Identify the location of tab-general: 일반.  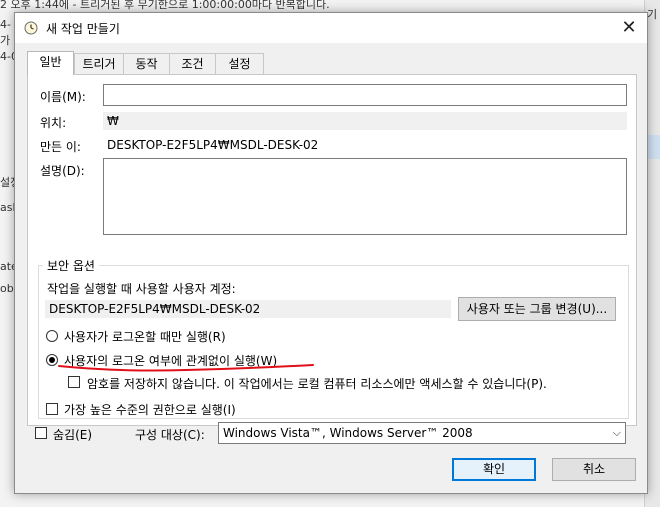
(50, 63).